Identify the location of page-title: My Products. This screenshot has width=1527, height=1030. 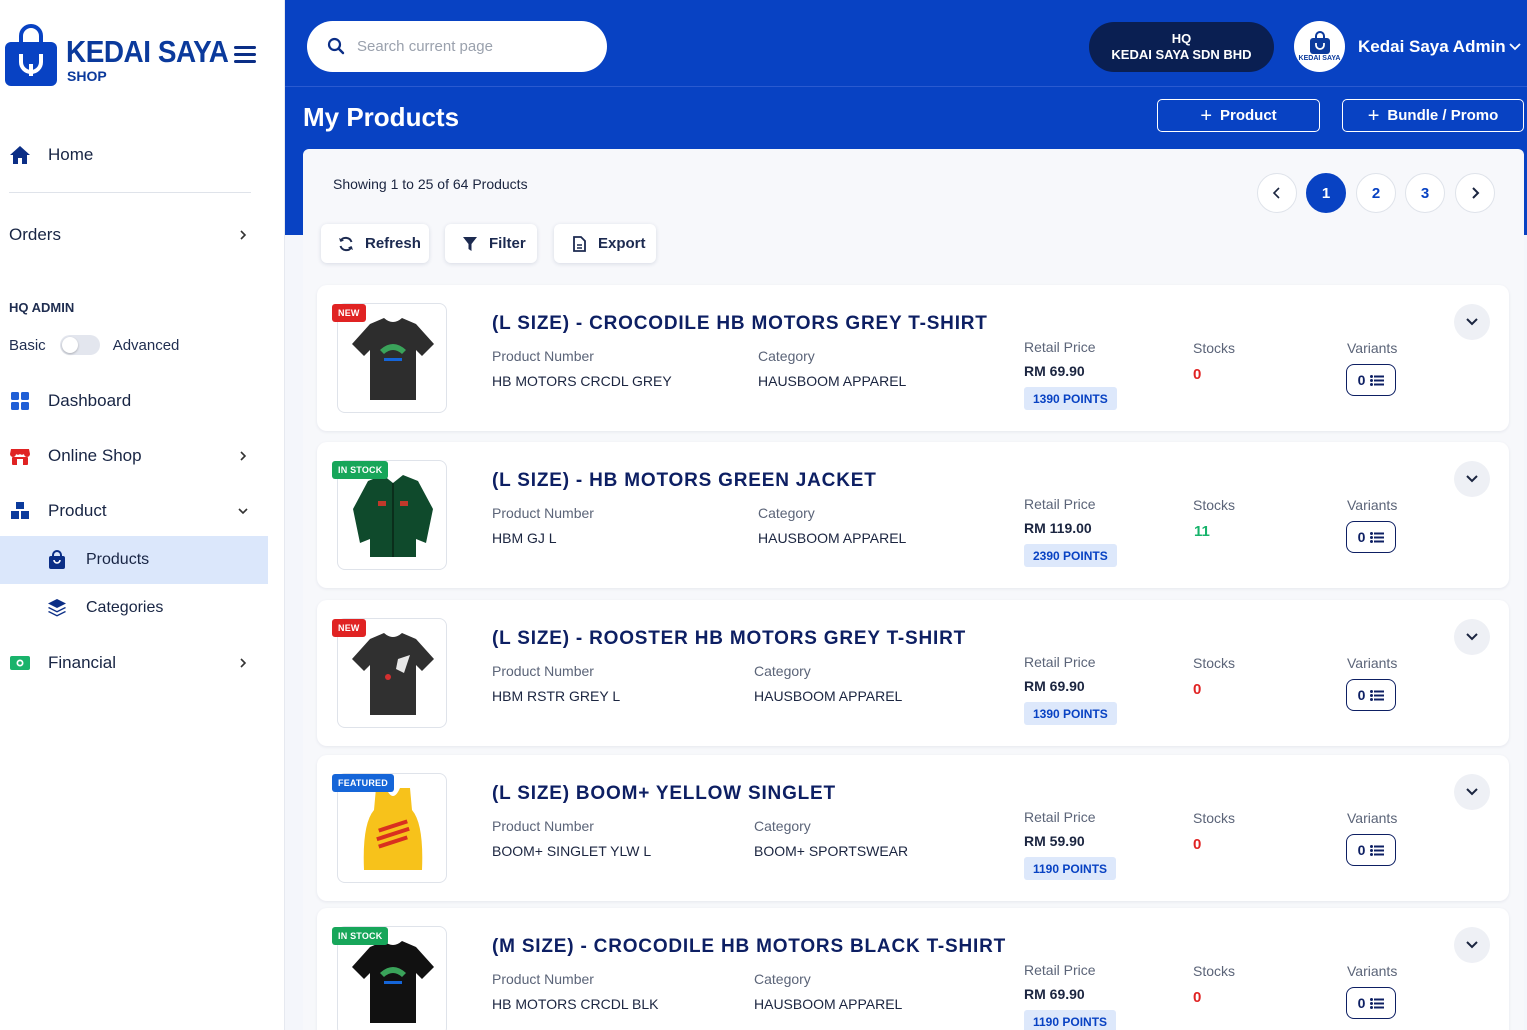
(381, 117).